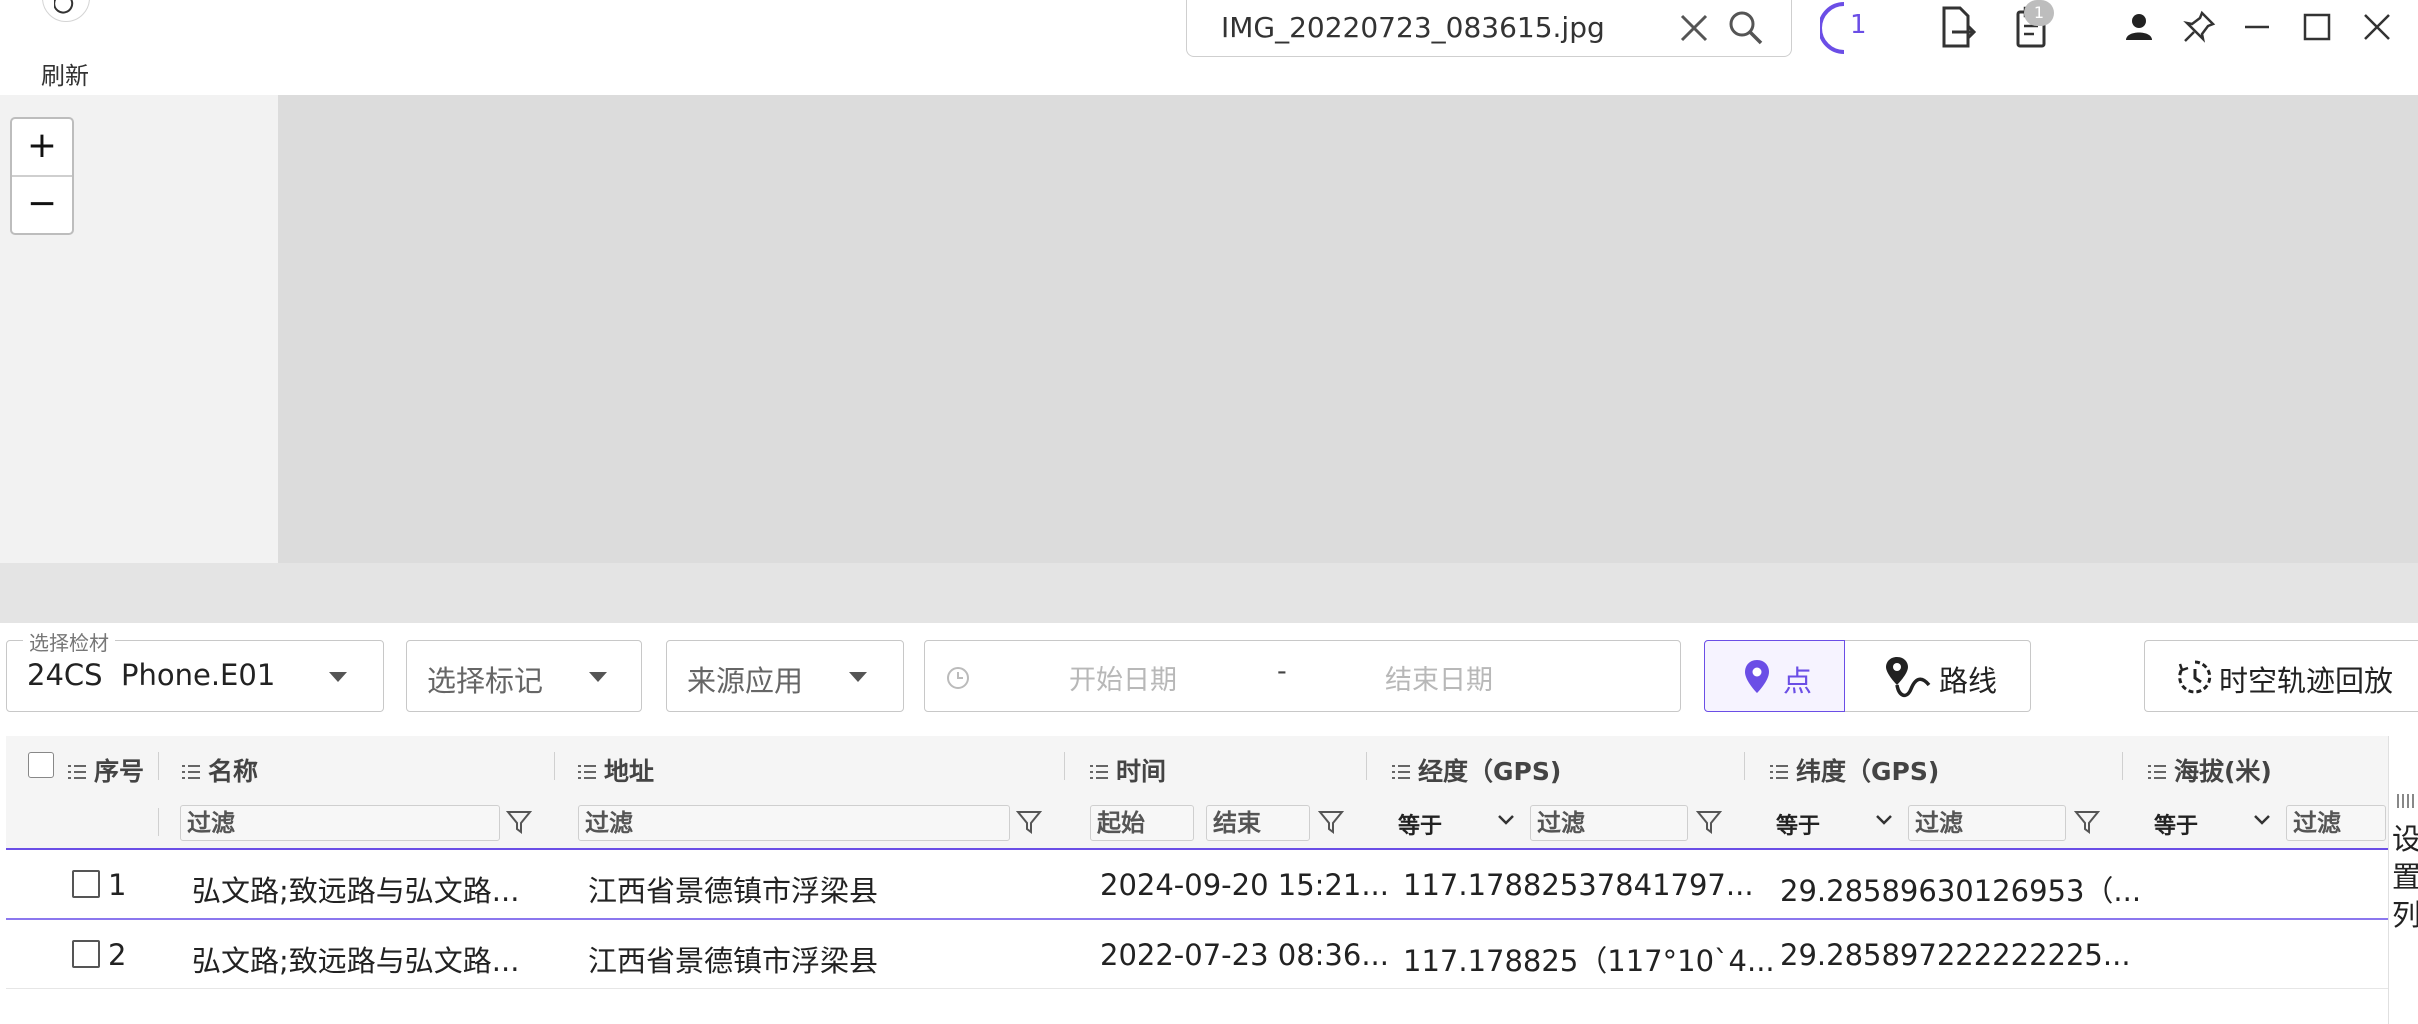  I want to click on clear-icon, so click(1694, 30).